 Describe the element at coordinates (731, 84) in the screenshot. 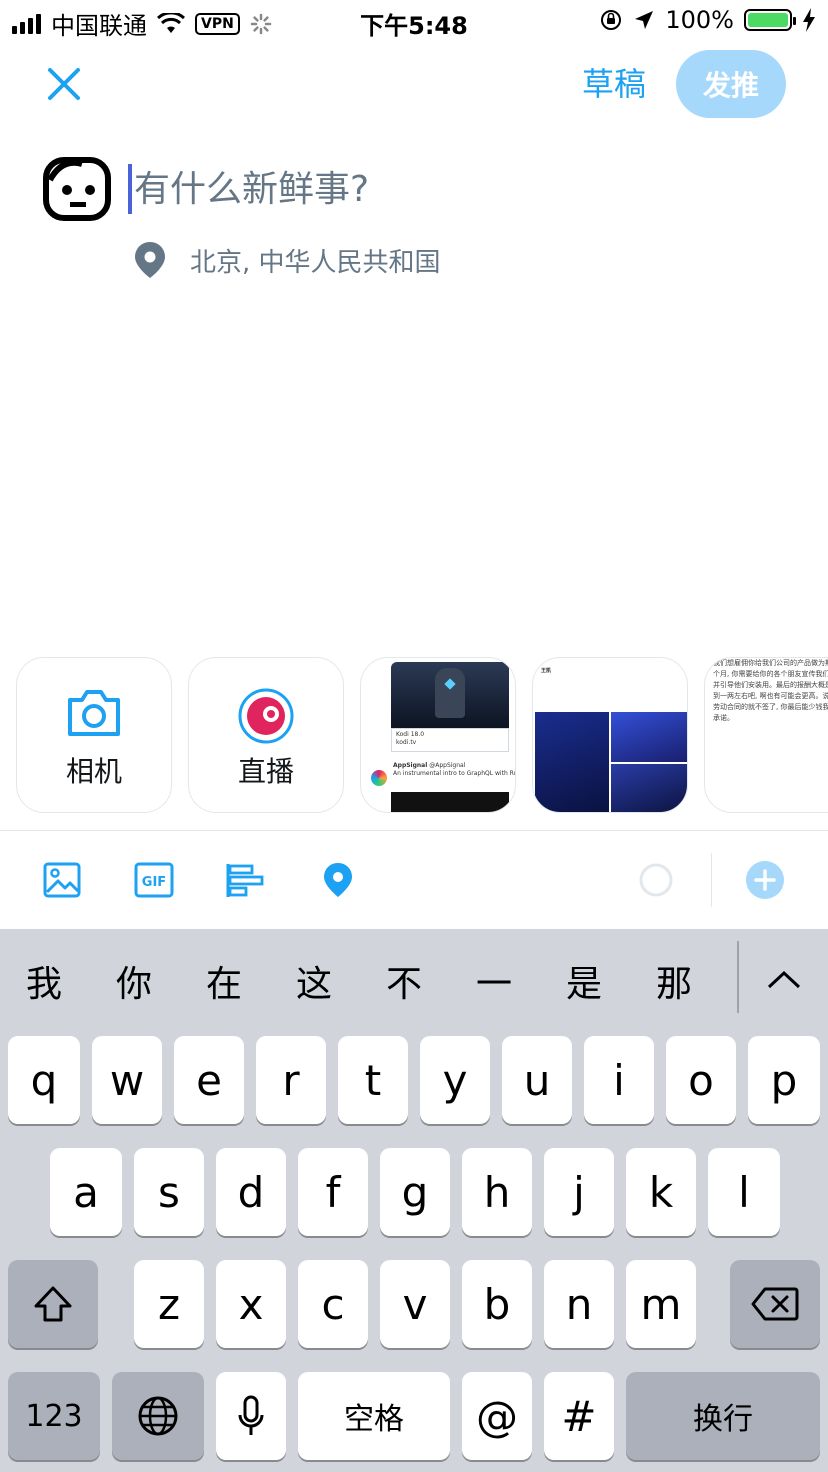

I see `tweet-button: 发推` at that location.